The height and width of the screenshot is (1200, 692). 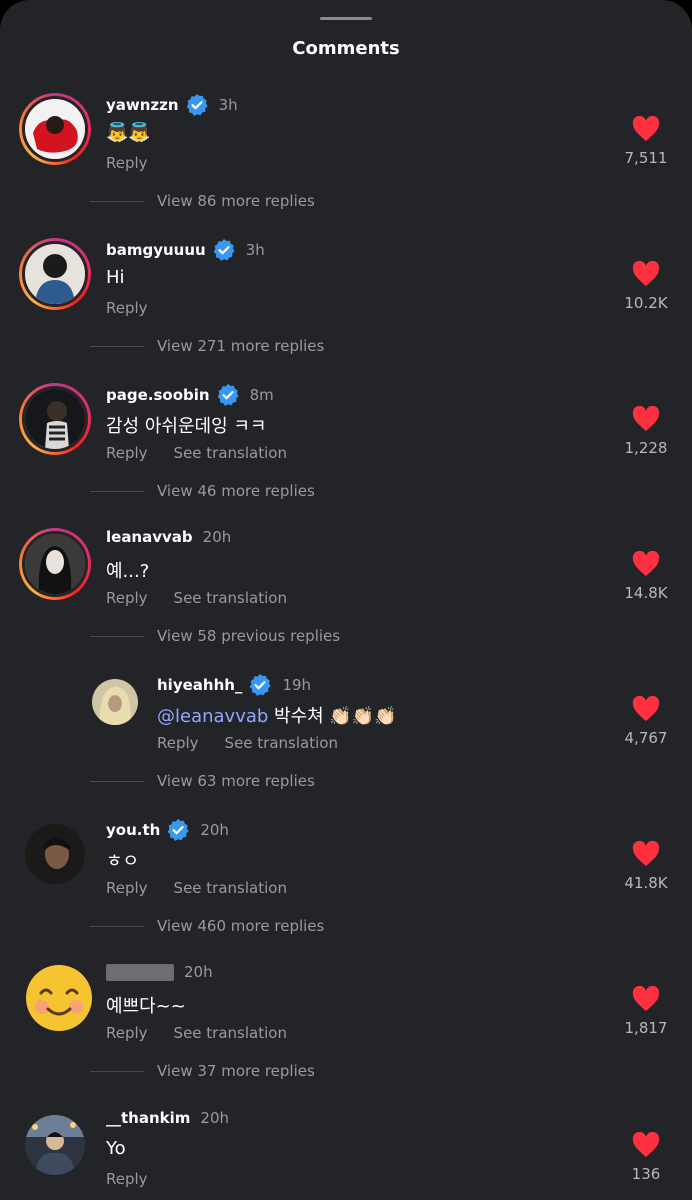 I want to click on like-count: 4,767, so click(x=646, y=738).